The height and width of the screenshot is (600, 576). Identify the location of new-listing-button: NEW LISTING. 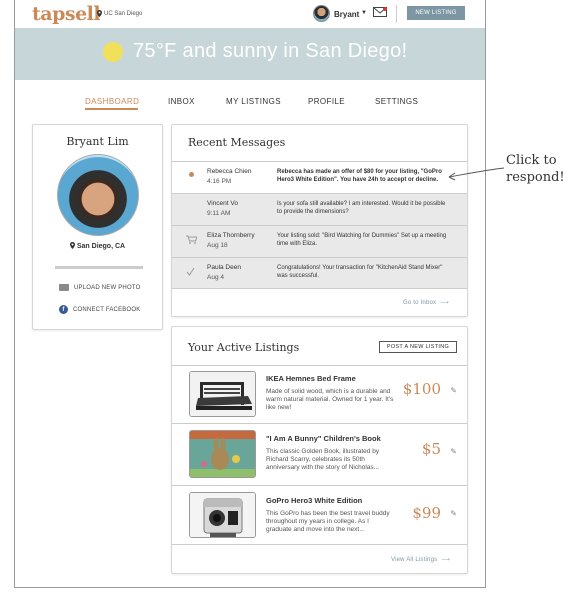
(436, 13).